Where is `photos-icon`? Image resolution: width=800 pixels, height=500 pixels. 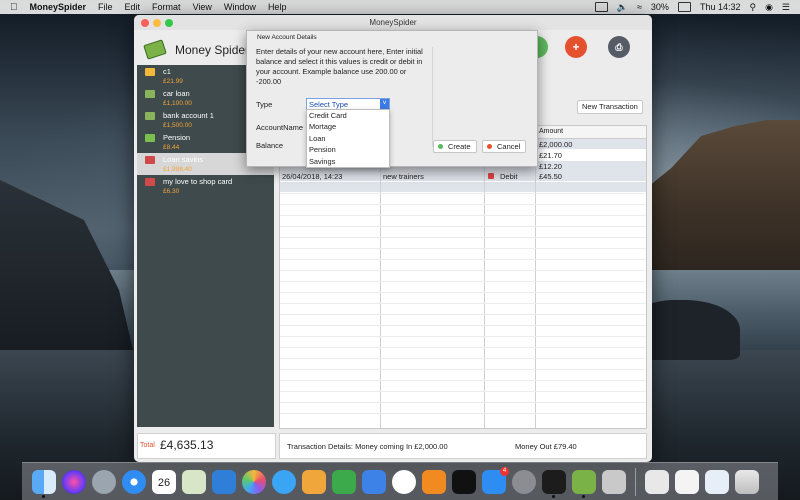
photos-icon is located at coordinates (254, 481).